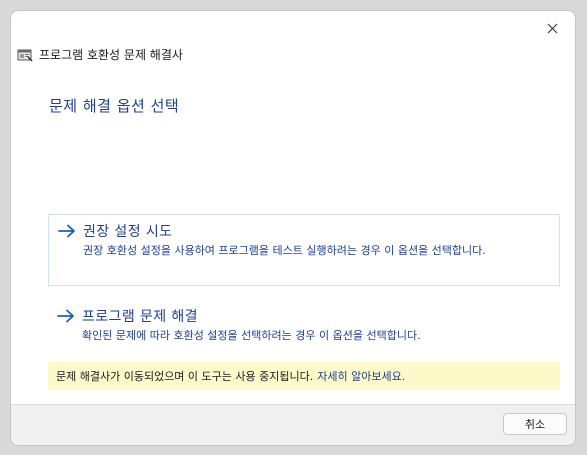  I want to click on dialog-footer: 취소, so click(293, 424).